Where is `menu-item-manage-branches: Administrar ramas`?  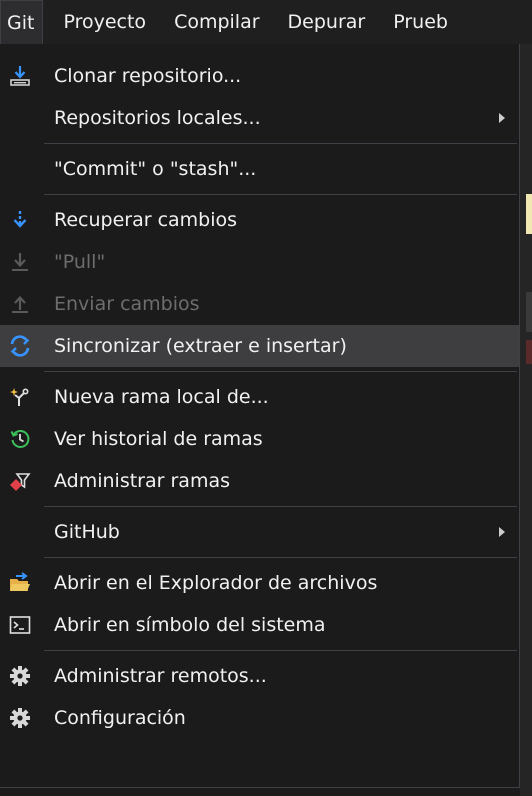
menu-item-manage-branches: Administrar ramas is located at coordinates (259, 481).